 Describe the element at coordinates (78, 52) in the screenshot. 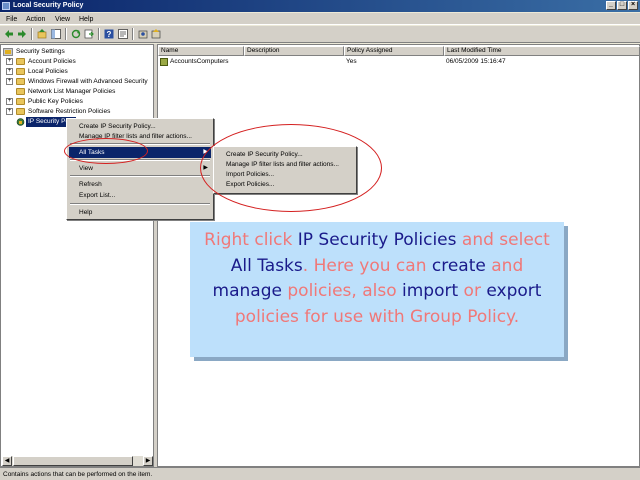

I see `tree-root: Security Settings` at that location.